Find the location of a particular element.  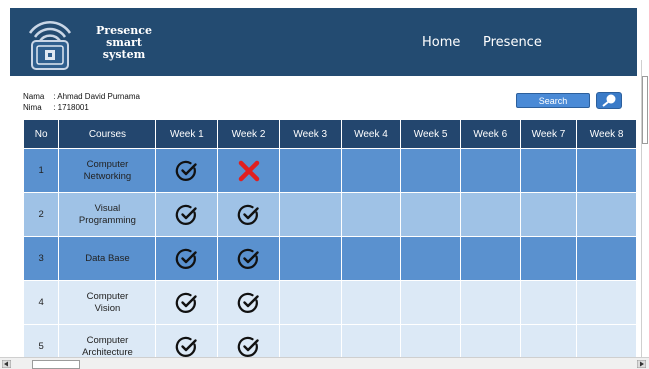

vertical-scrollbar-thumb is located at coordinates (645, 110).